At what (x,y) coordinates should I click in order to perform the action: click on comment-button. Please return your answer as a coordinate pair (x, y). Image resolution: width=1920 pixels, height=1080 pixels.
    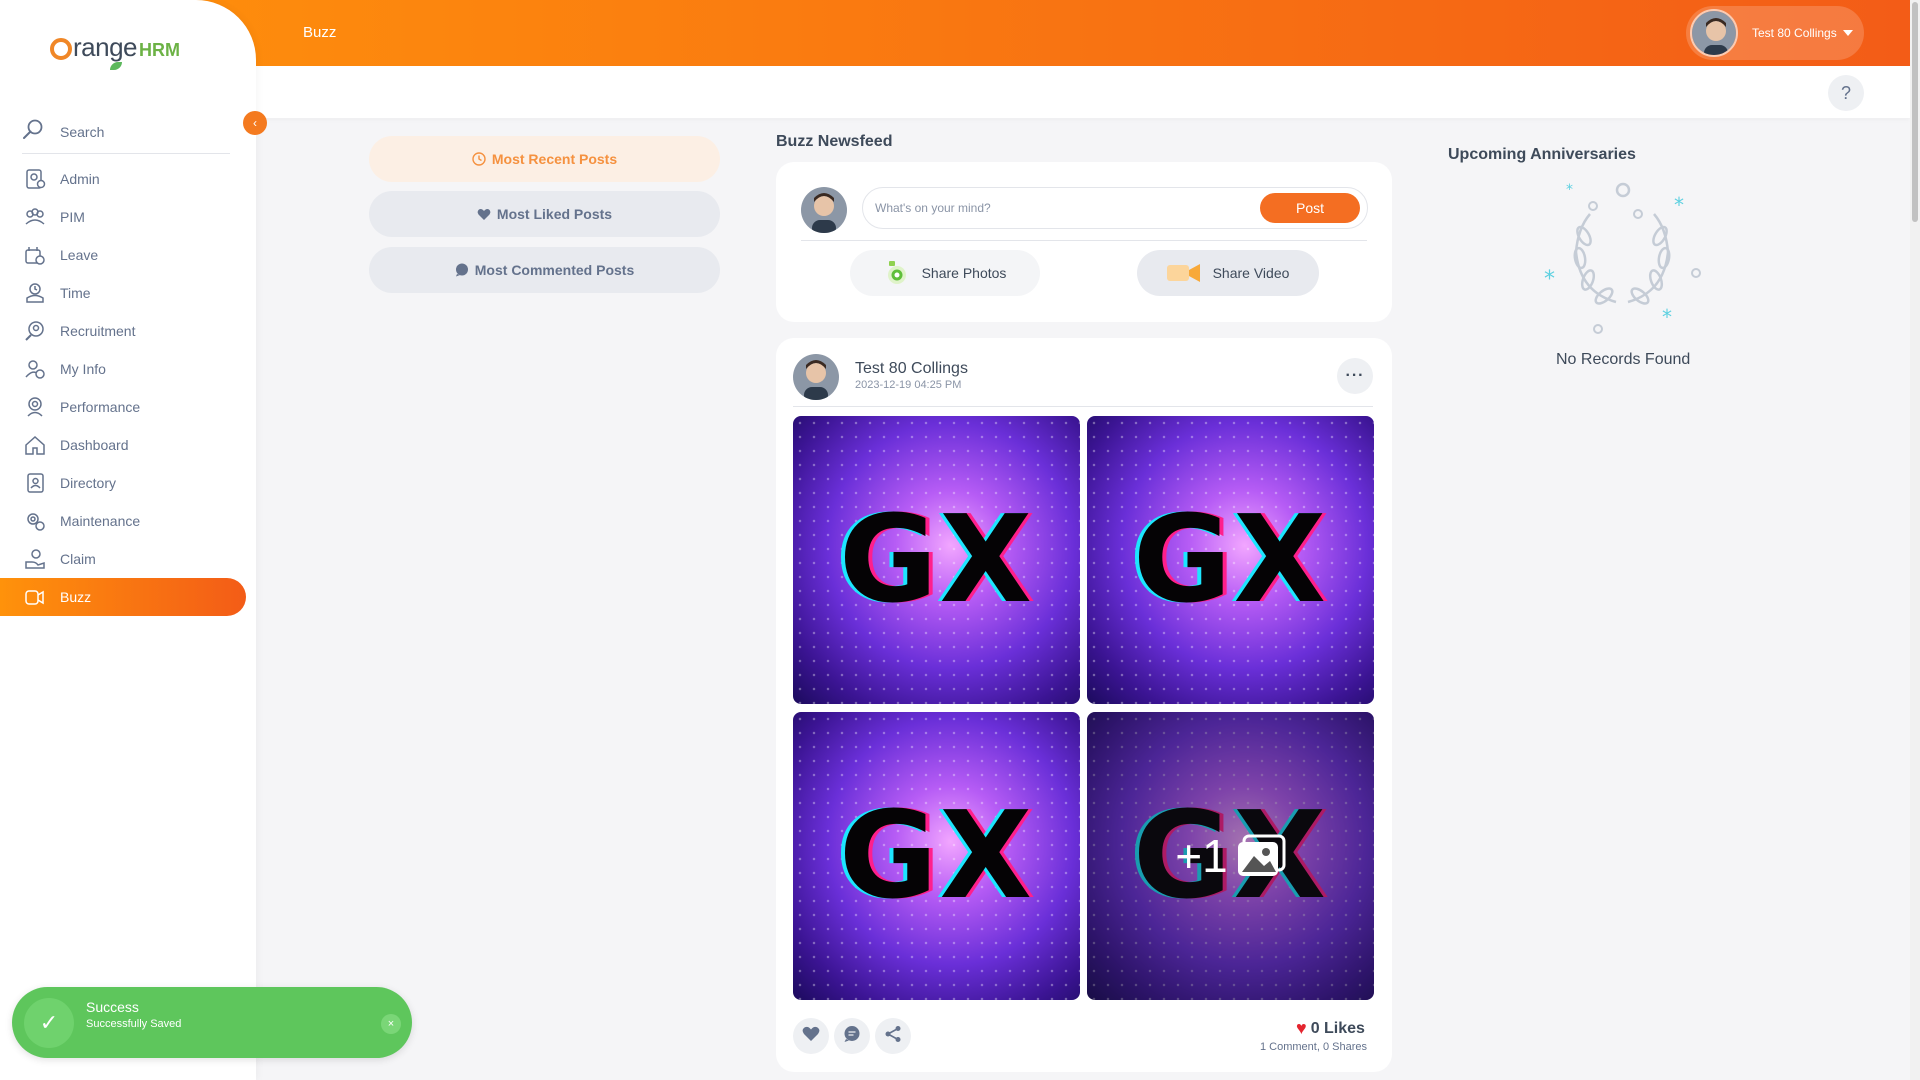
    Looking at the image, I should click on (852, 1036).